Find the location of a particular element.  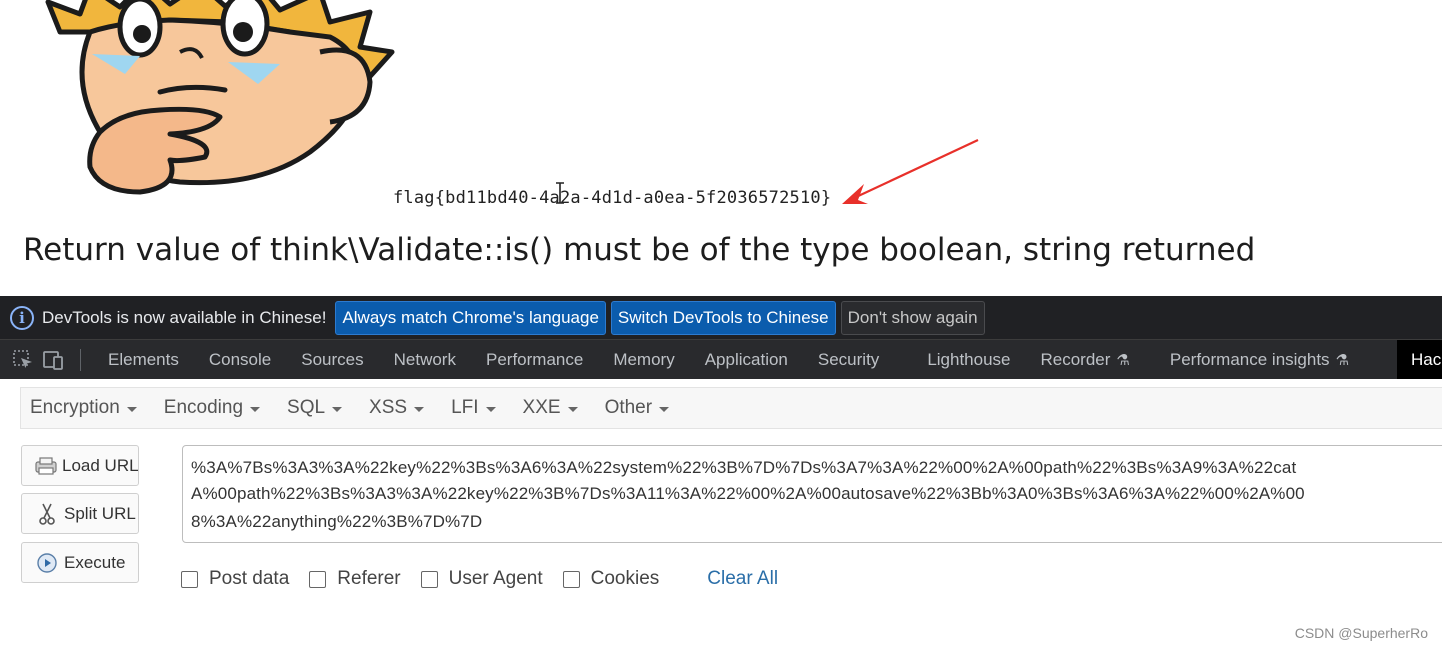

url-line-3: 8%3A%22anything%22%3B%7D%7D is located at coordinates (337, 521).